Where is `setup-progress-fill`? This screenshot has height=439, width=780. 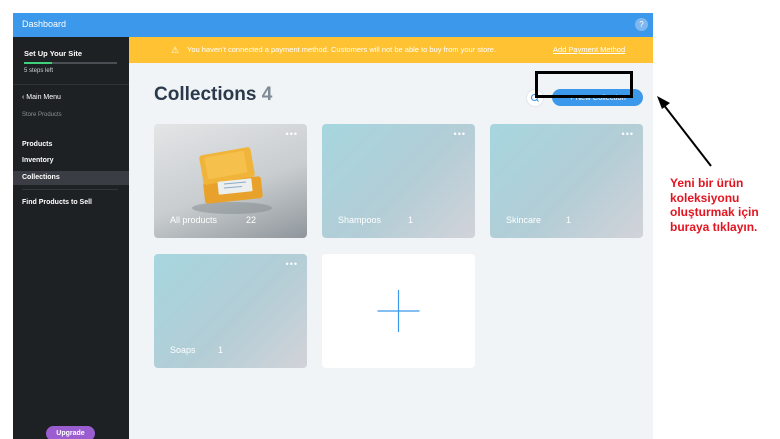
setup-progress-fill is located at coordinates (38, 63).